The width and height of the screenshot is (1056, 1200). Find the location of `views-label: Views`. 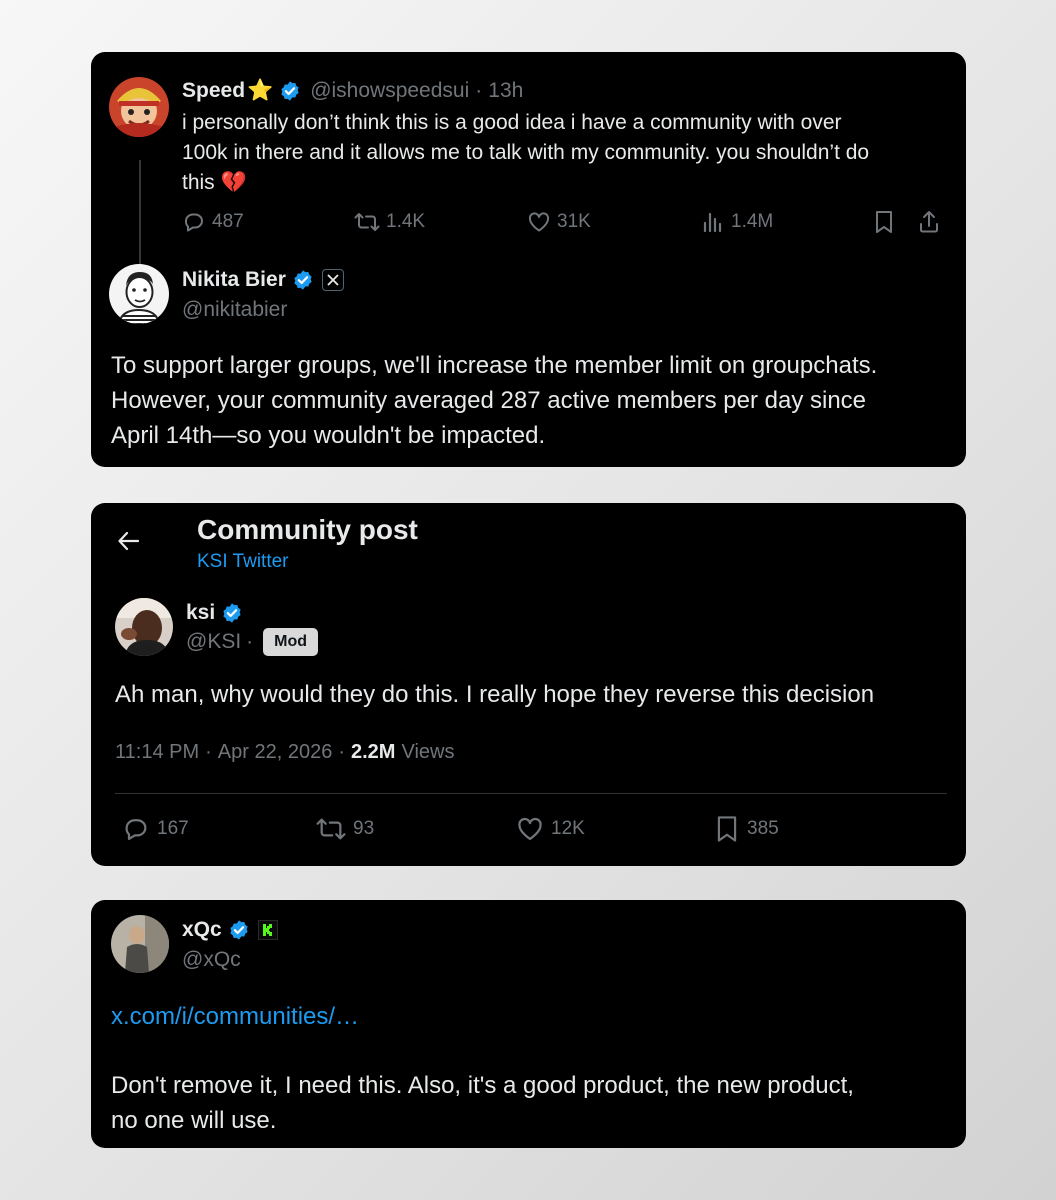

views-label: Views is located at coordinates (428, 751).